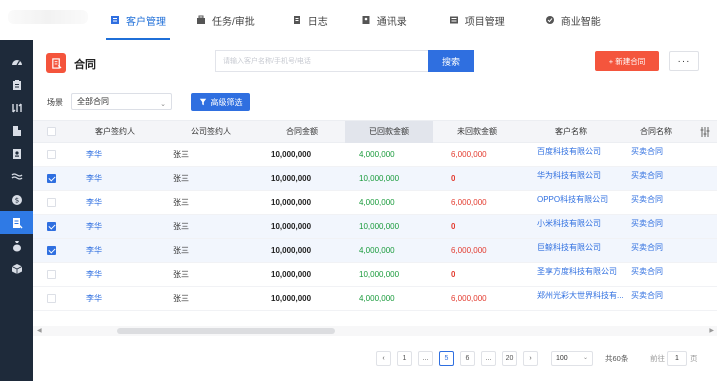  Describe the element at coordinates (477, 20) in the screenshot. I see `tab-project: 项目管理` at that location.